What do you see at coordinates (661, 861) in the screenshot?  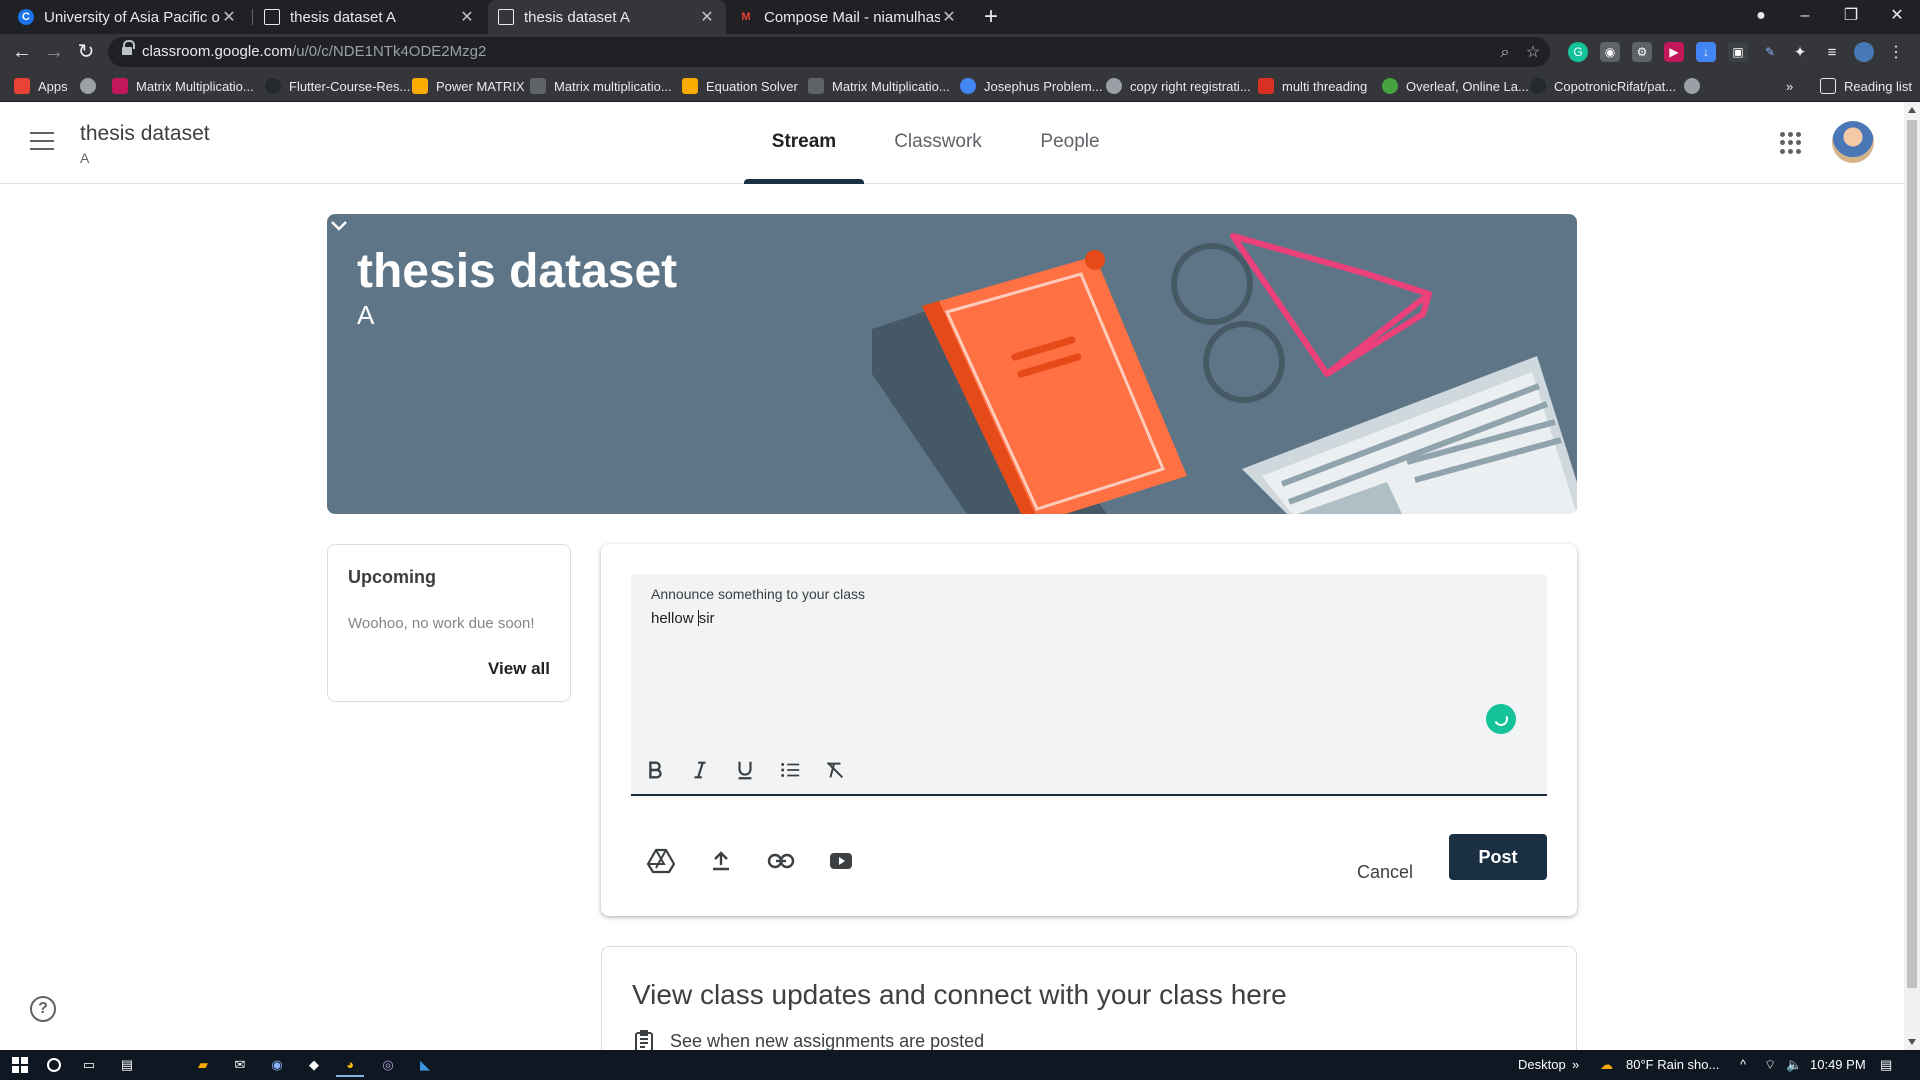 I see `google-drive-icon` at bounding box center [661, 861].